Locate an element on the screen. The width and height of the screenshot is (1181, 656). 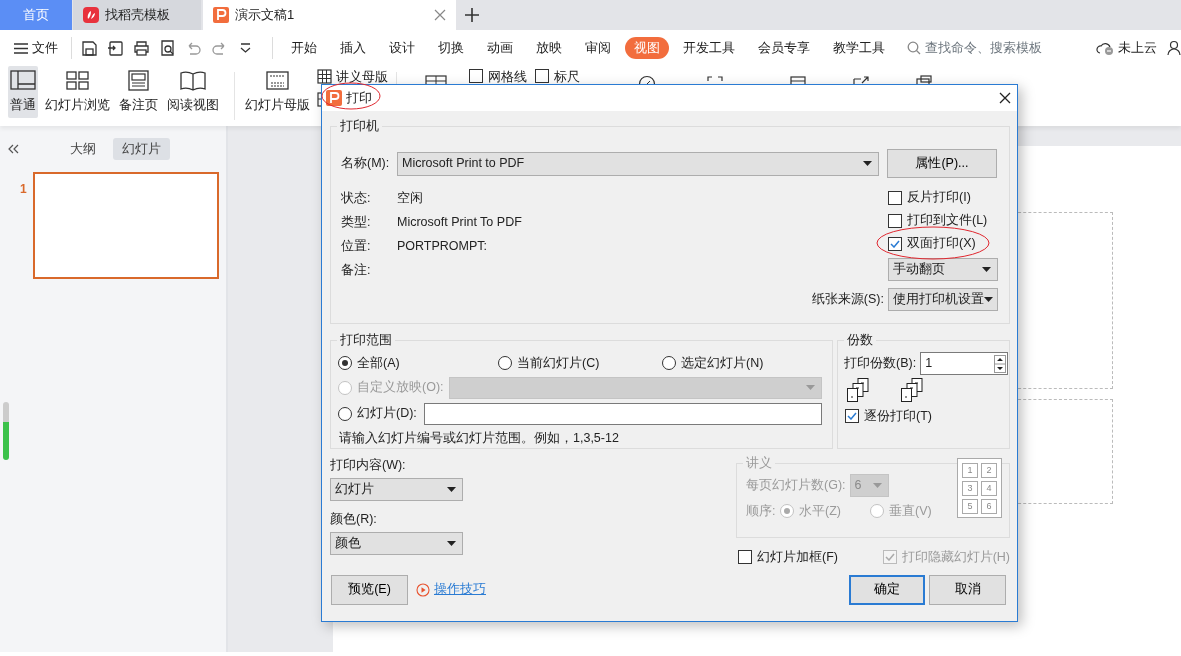
radio-label: 选定幻灯片(N) is located at coordinates (722, 363).